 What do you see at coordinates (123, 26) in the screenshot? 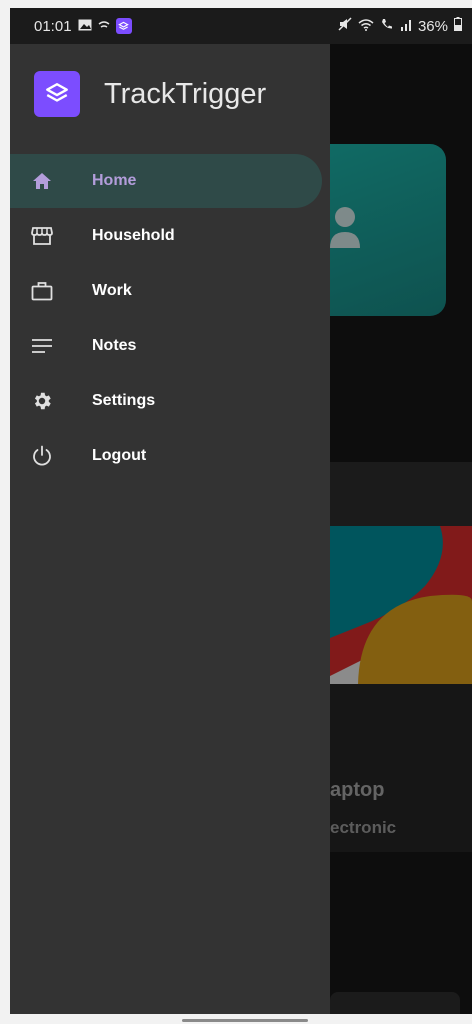
I see `tracktrigger-notification-icon` at bounding box center [123, 26].